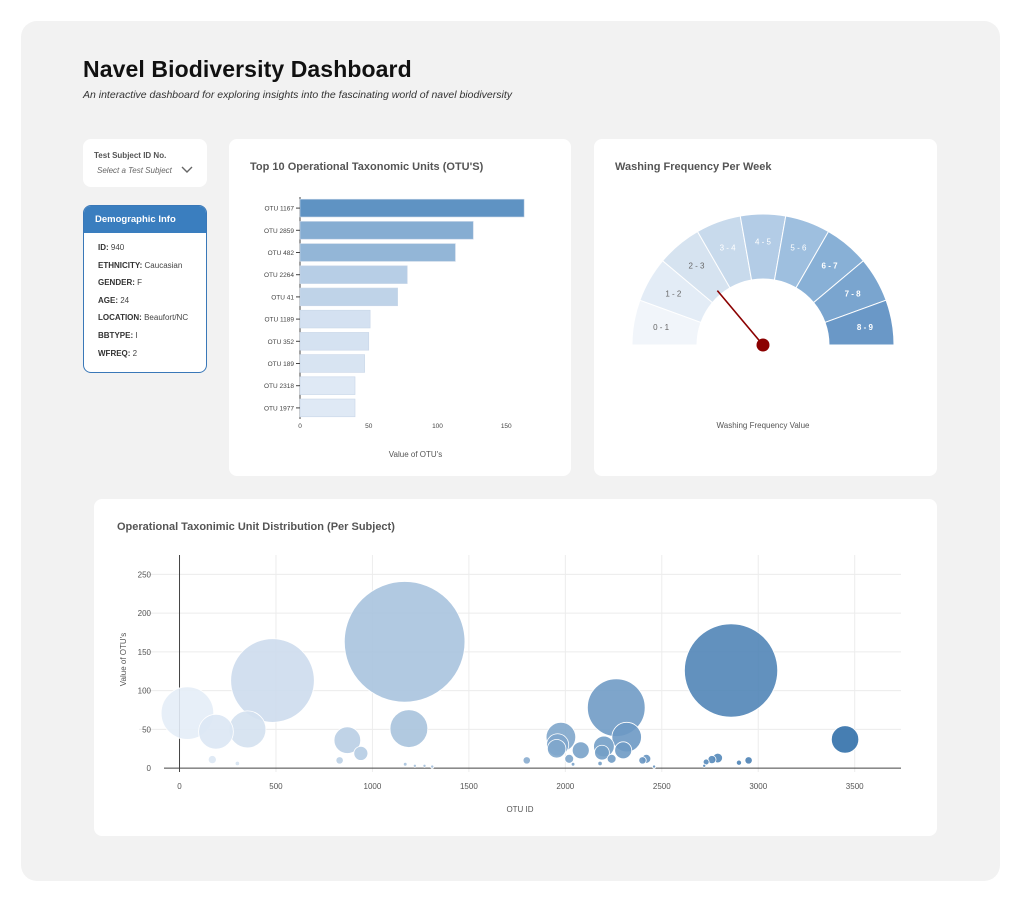 The width and height of the screenshot is (1020, 905). I want to click on demographic-key: WFREQ:, so click(114, 353).